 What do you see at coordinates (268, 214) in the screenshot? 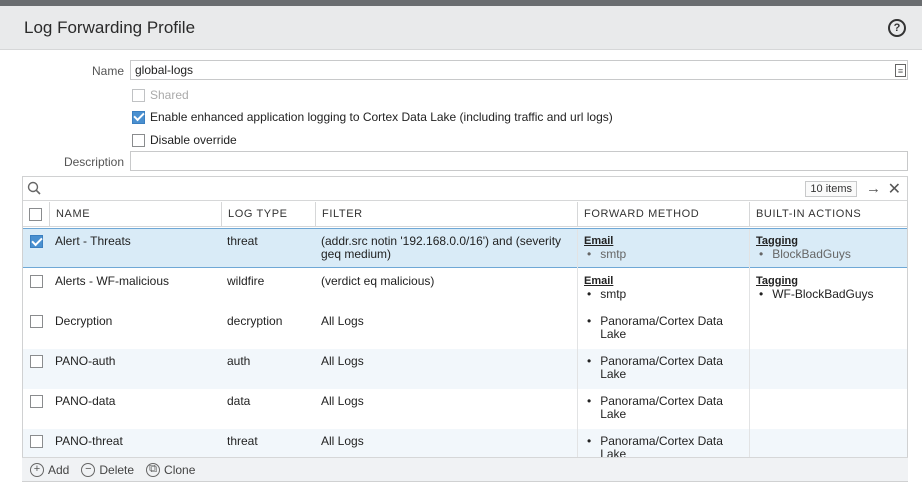
I see `column-header-log-type: LOG TYPE` at bounding box center [268, 214].